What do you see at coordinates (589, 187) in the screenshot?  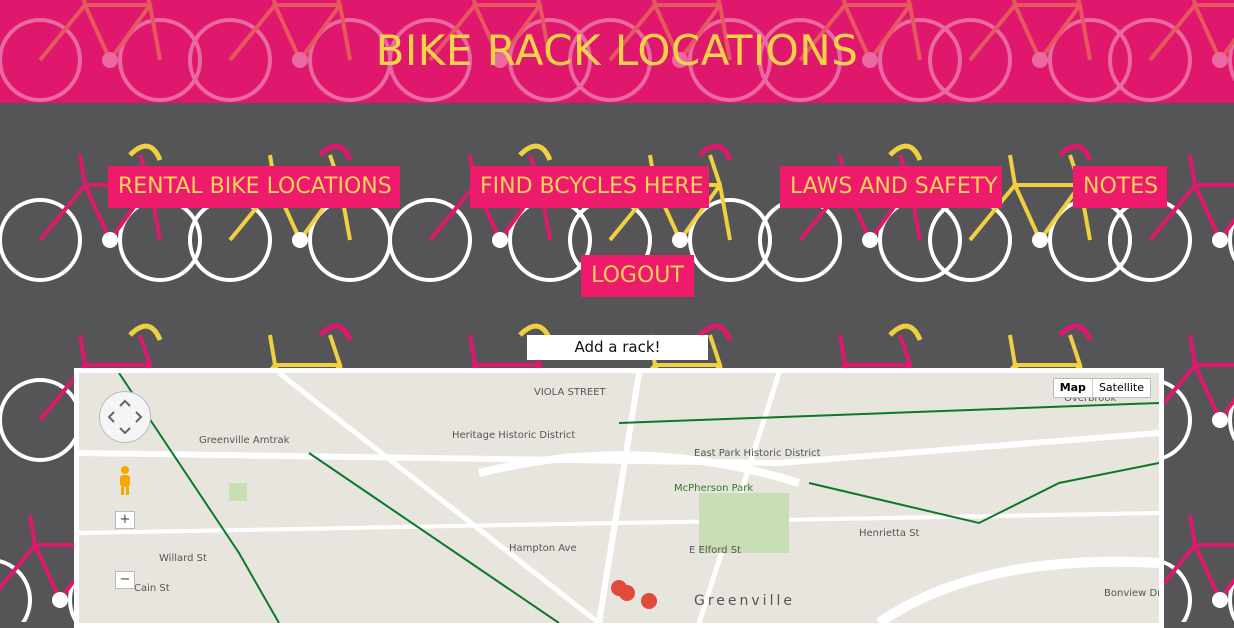 I see `nav-find-bcycles: FIND BCYCLES HERE` at bounding box center [589, 187].